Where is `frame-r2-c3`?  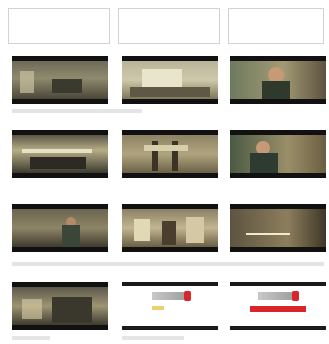
frame-r2-c3 is located at coordinates (278, 154).